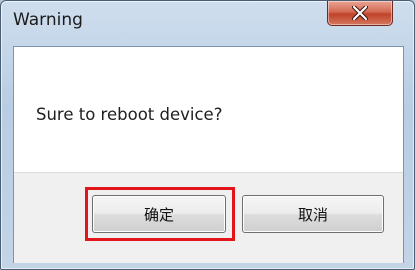 The image size is (415, 270). Describe the element at coordinates (313, 214) in the screenshot. I see `cancel-button: 取消` at that location.